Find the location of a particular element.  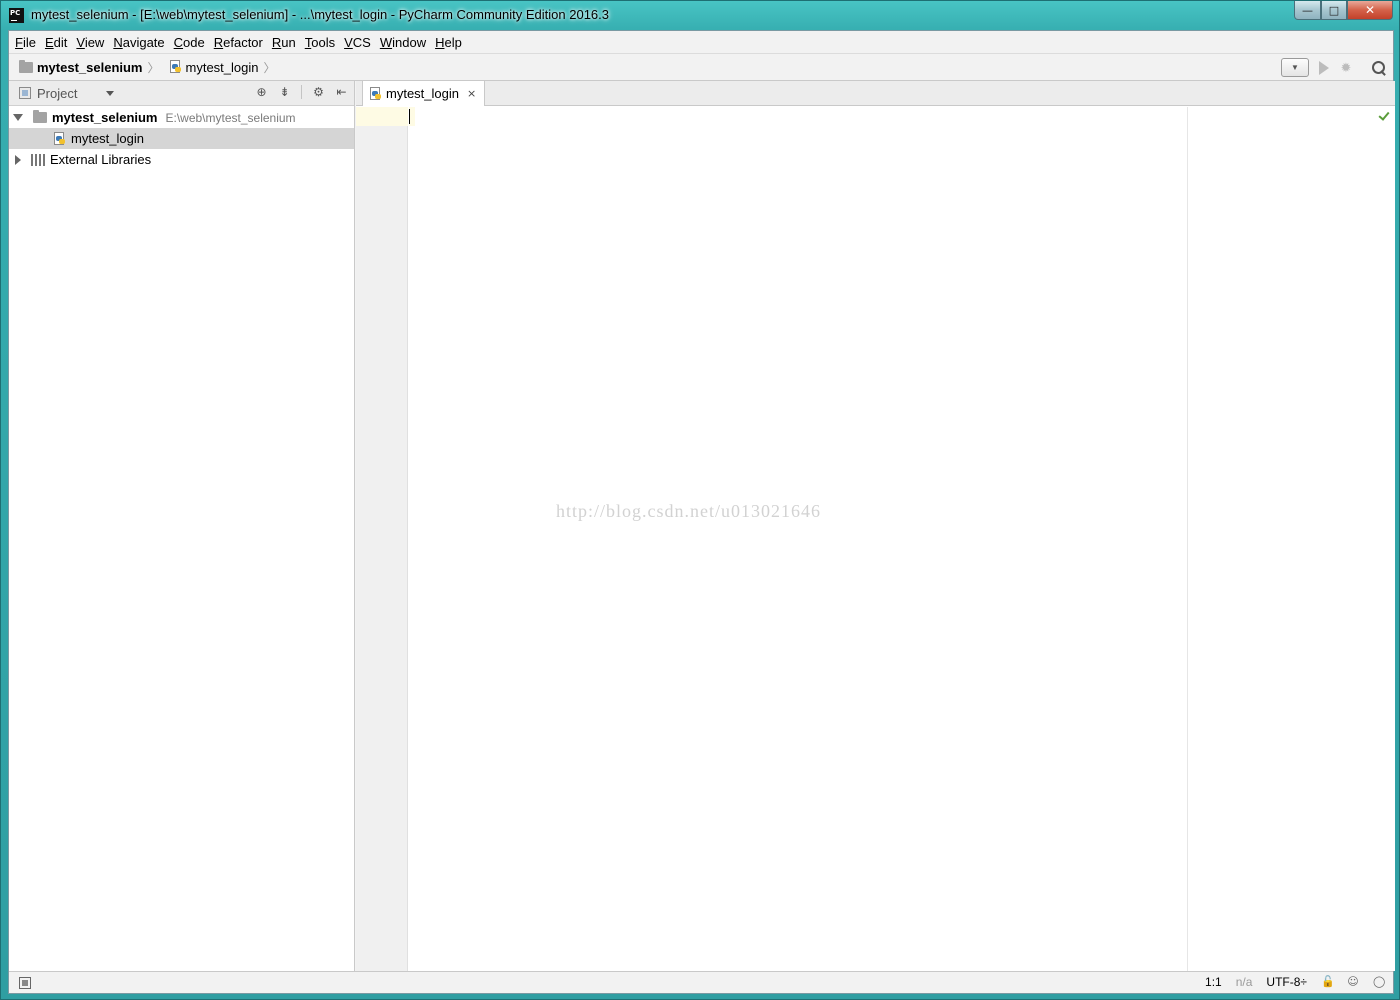

inspection-ok-icon is located at coordinates (1384, 115).